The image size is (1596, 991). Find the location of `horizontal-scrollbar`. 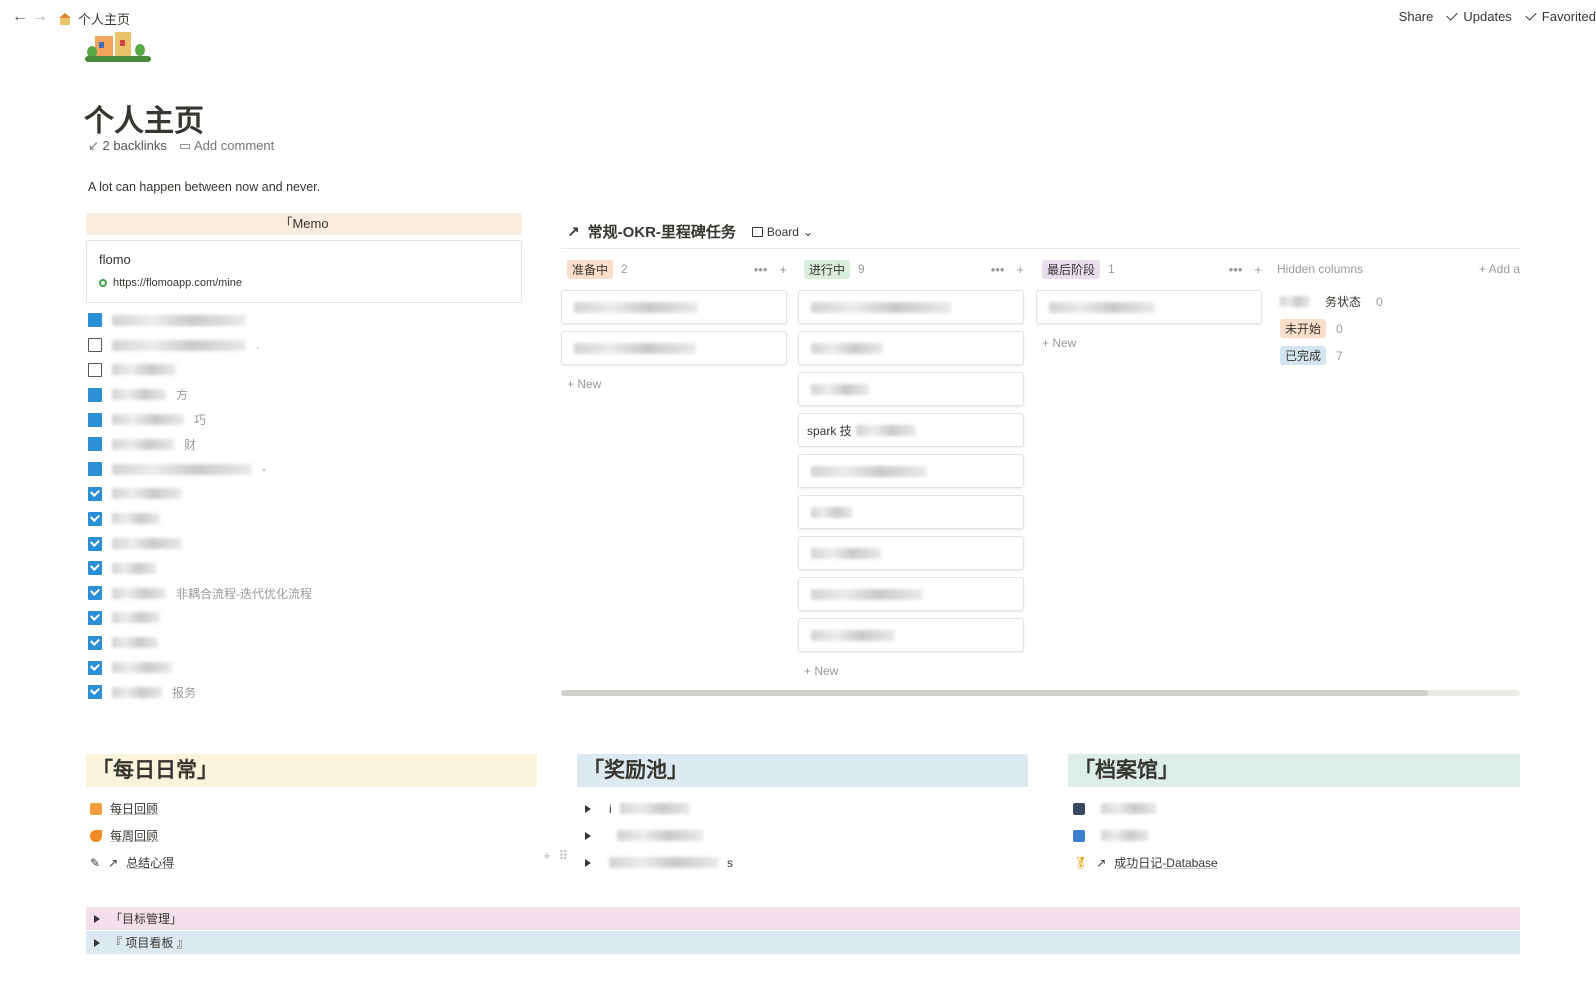

horizontal-scrollbar is located at coordinates (1040, 693).